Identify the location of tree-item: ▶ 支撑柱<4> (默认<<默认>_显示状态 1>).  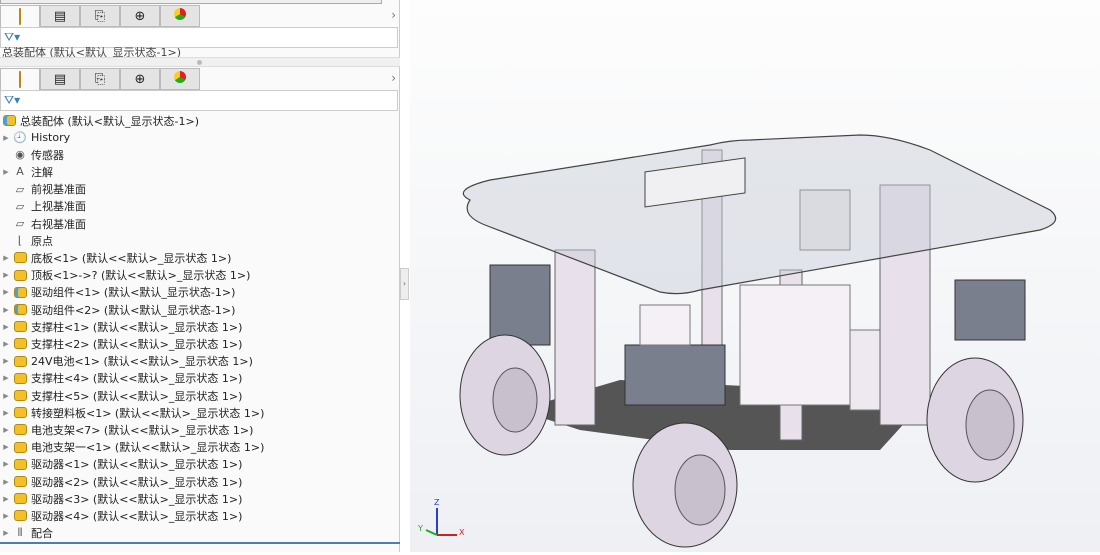
(121, 378).